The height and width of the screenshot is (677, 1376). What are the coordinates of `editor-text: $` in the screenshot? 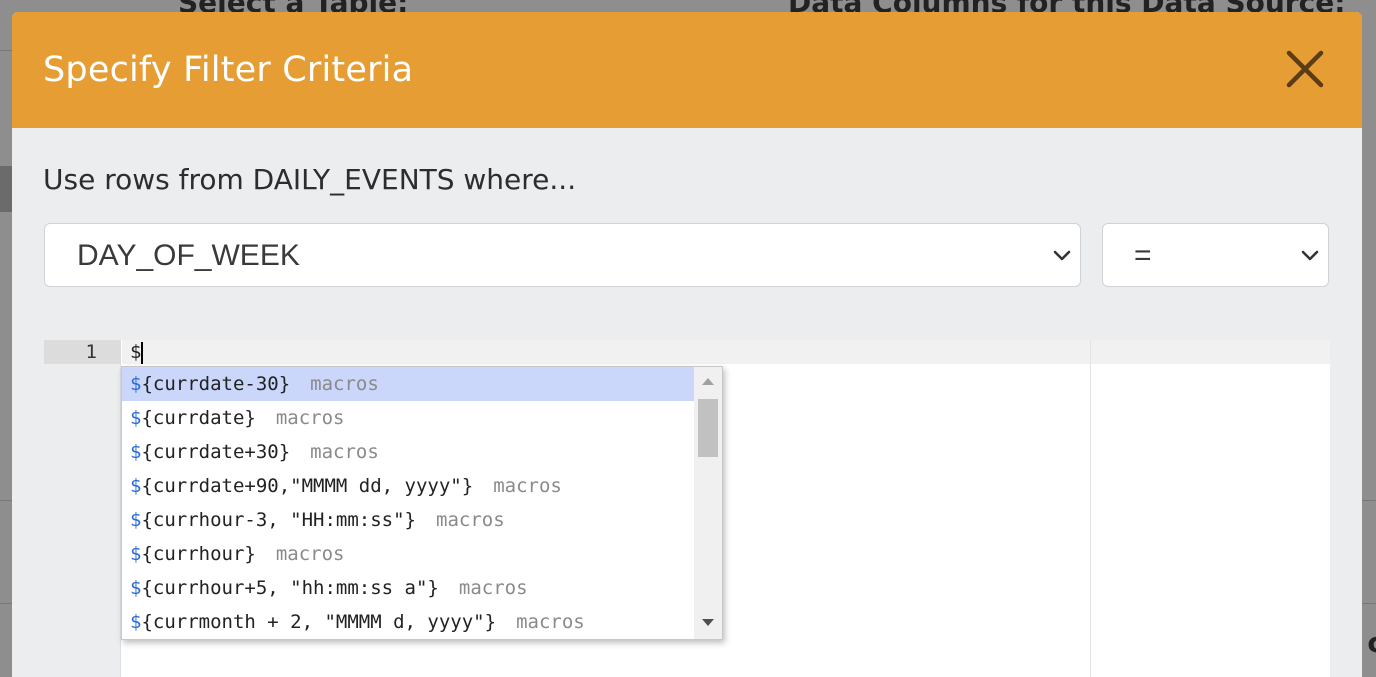 It's located at (136, 352).